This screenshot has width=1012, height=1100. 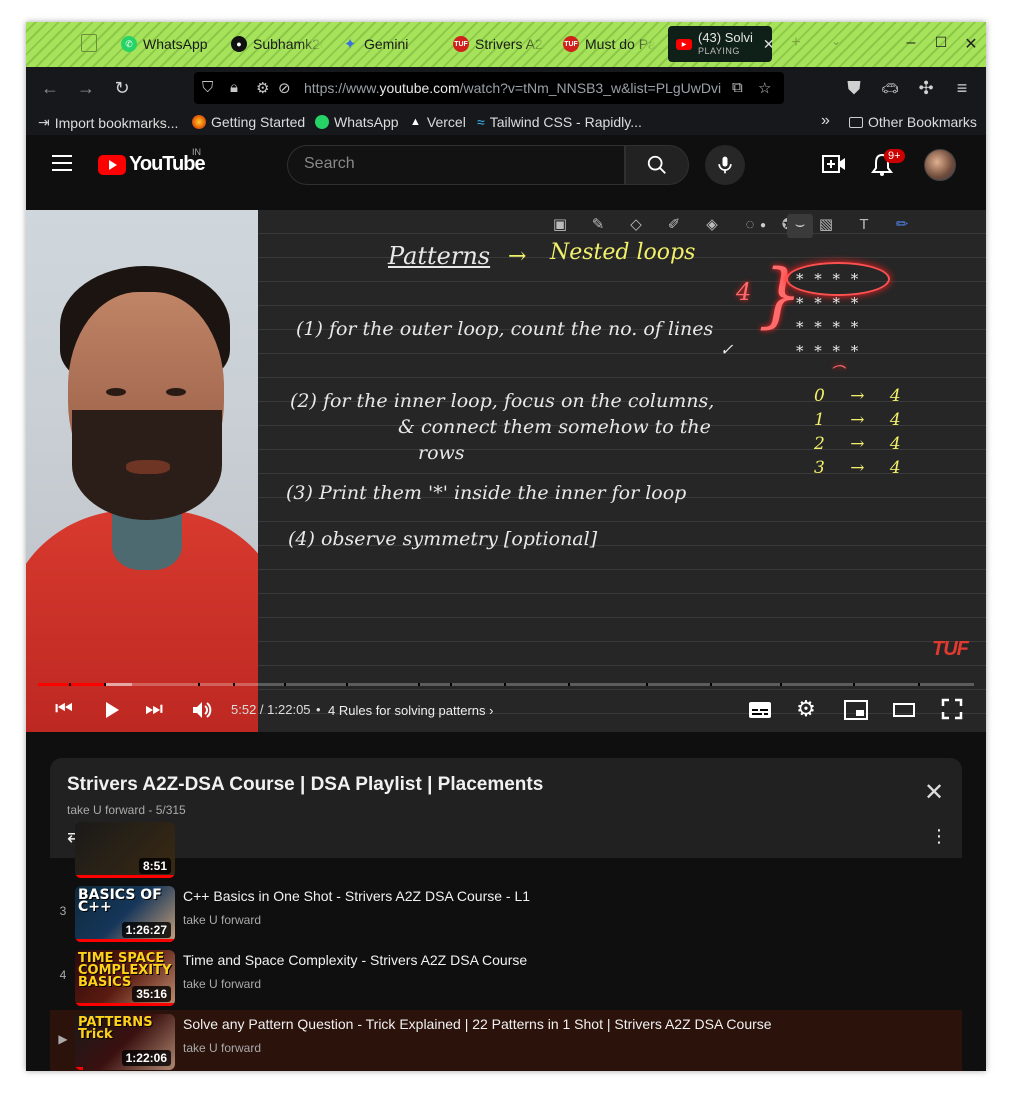 I want to click on back-icon: ←, so click(x=50, y=88).